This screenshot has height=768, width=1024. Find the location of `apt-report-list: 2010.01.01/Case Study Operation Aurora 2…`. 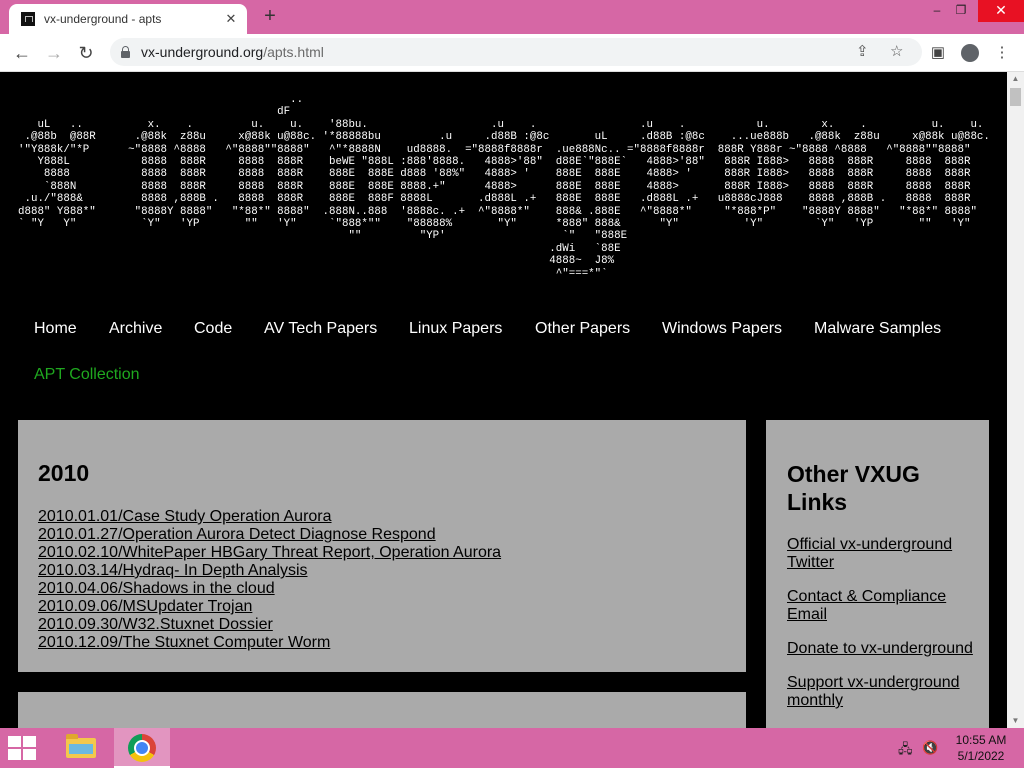

apt-report-list: 2010.01.01/Case Study Operation Aurora 2… is located at coordinates (269, 580).